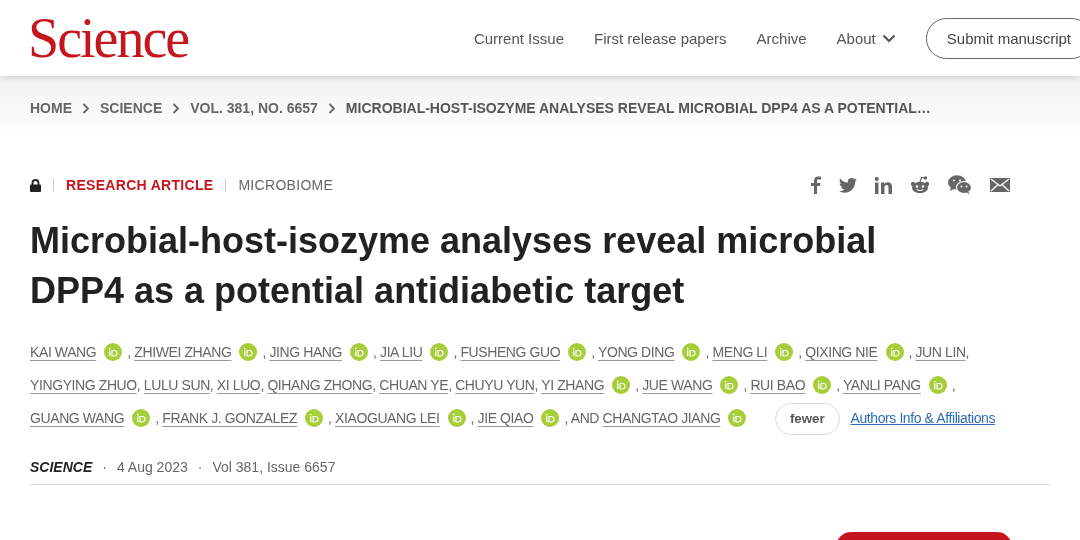 This screenshot has width=1080, height=540. I want to click on author-link: KAI WANG, so click(63, 352).